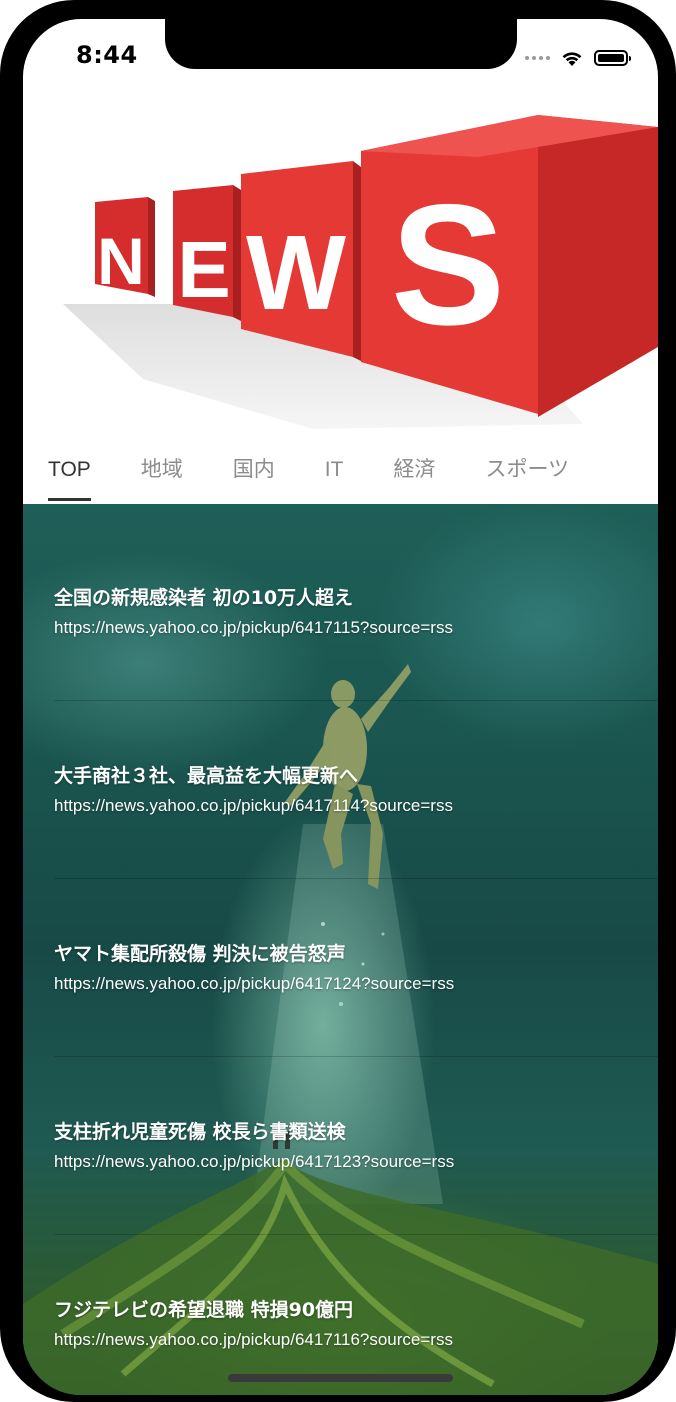  Describe the element at coordinates (296, 273) in the screenshot. I see `logo-letter-w: W` at that location.